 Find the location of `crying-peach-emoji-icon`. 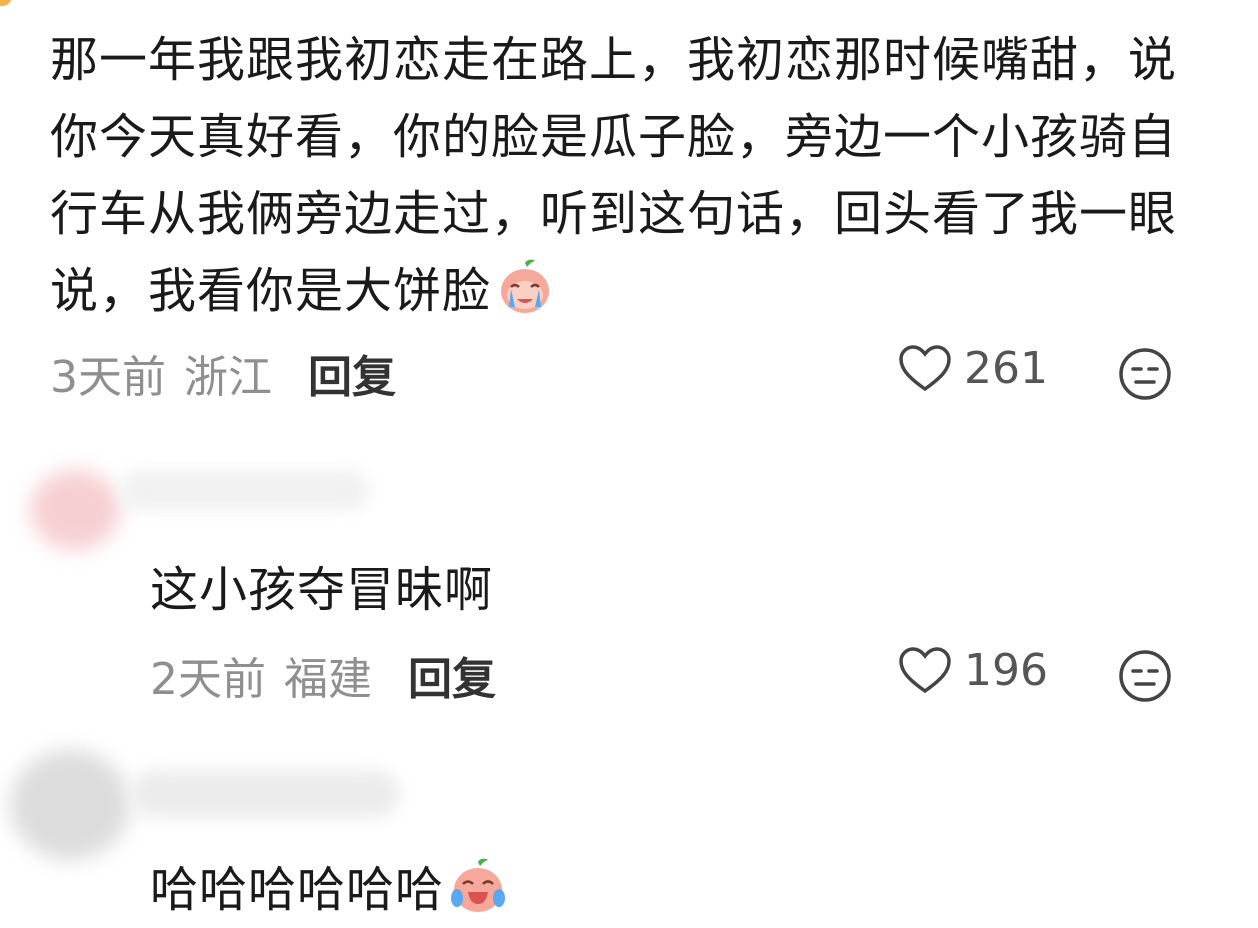

crying-peach-emoji-icon is located at coordinates (525, 287).